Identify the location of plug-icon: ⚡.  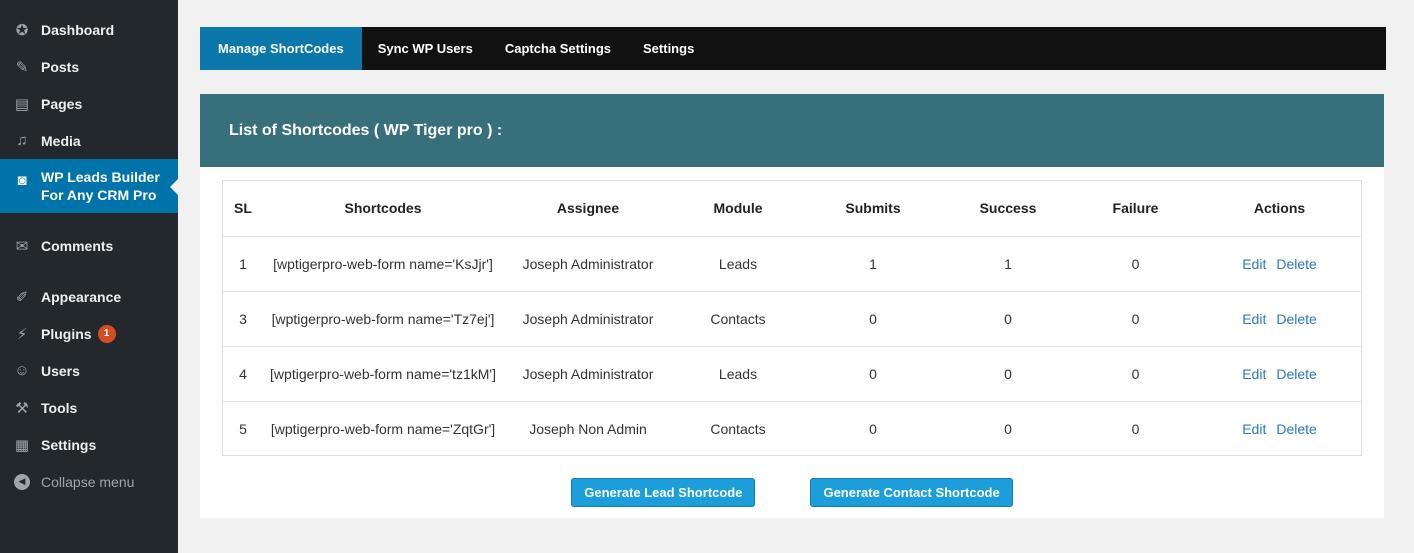
(22, 334).